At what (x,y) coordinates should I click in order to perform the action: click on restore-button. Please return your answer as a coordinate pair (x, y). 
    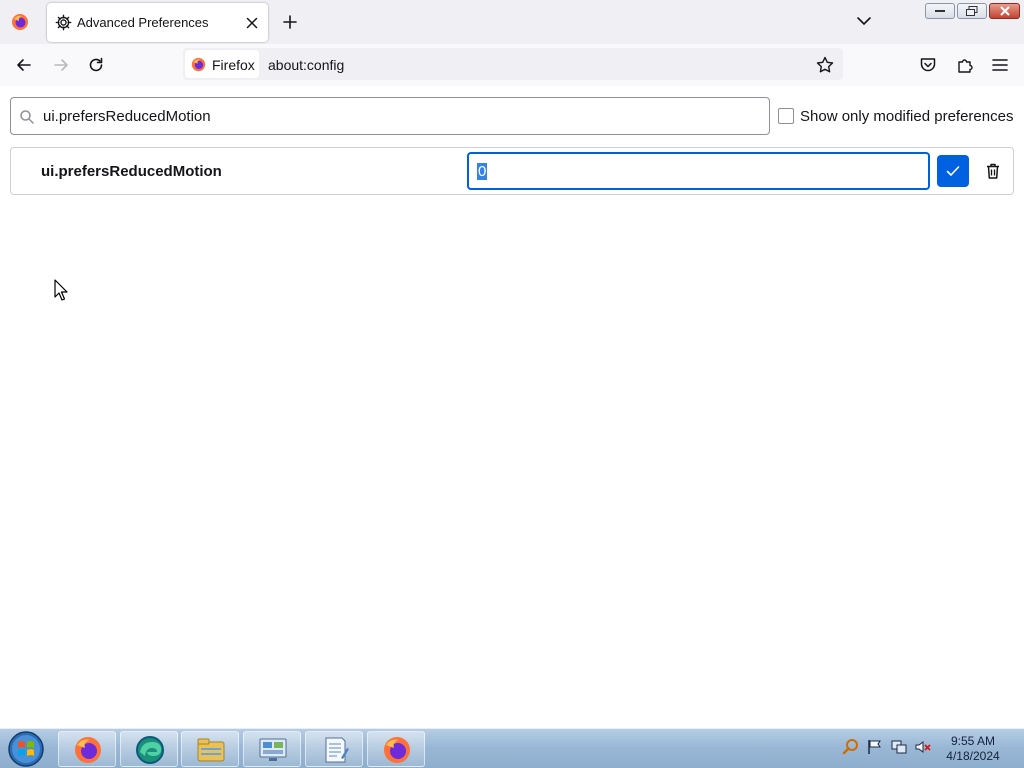
    Looking at the image, I should click on (972, 11).